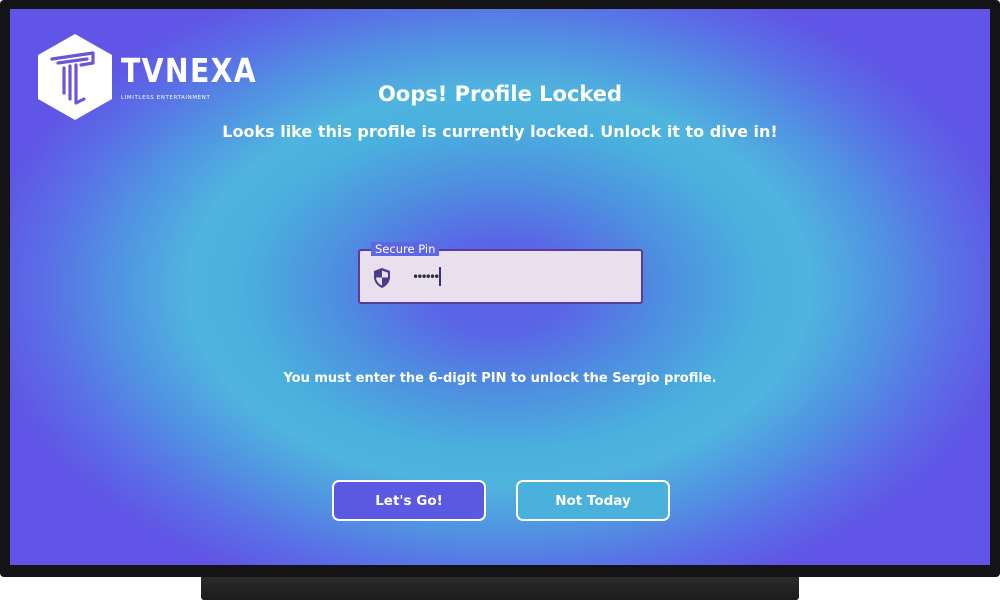 Image resolution: width=1000 pixels, height=602 pixels. What do you see at coordinates (409, 500) in the screenshot?
I see `lets-go-button: Let's Go!` at bounding box center [409, 500].